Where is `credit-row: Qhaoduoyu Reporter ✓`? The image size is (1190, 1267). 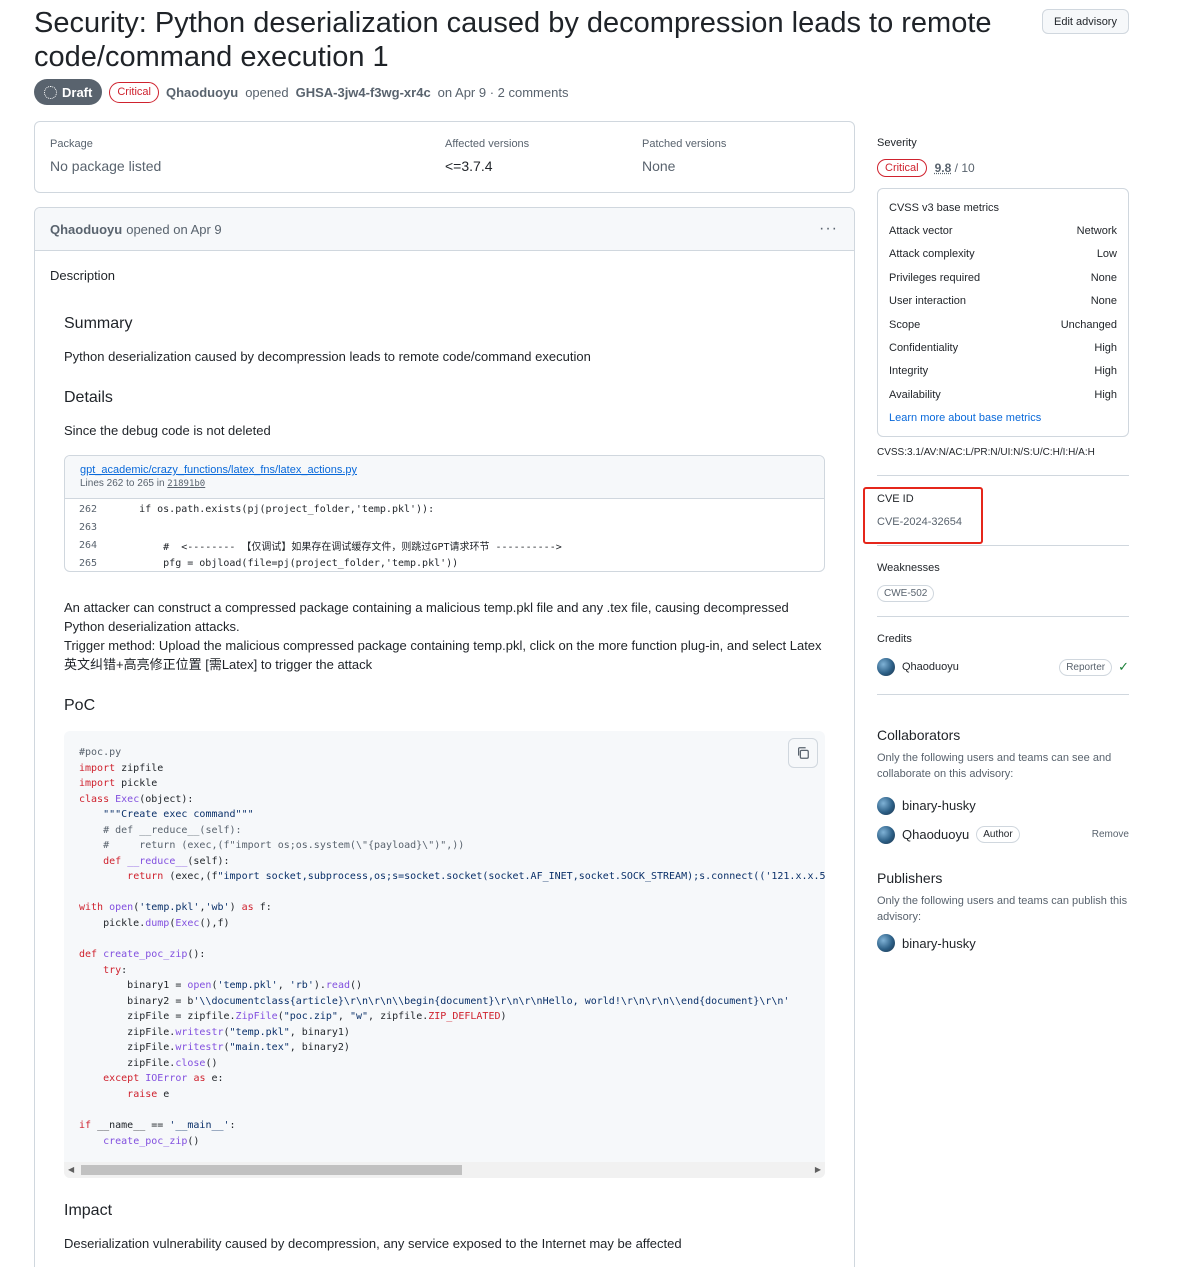 credit-row: Qhaoduoyu Reporter ✓ is located at coordinates (1003, 667).